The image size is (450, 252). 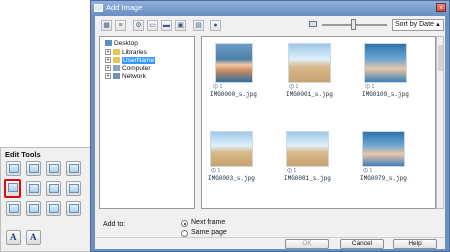 I want to click on cancel-button: Cancel, so click(x=362, y=244).